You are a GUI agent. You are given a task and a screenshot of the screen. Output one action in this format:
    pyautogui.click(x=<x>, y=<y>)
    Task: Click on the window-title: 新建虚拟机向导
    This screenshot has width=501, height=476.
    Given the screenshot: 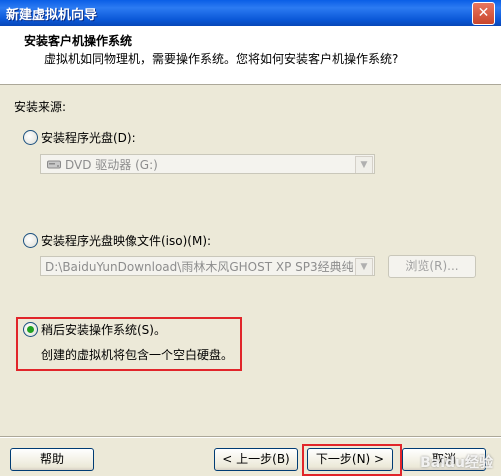 What is the action you would take?
    pyautogui.click(x=52, y=15)
    